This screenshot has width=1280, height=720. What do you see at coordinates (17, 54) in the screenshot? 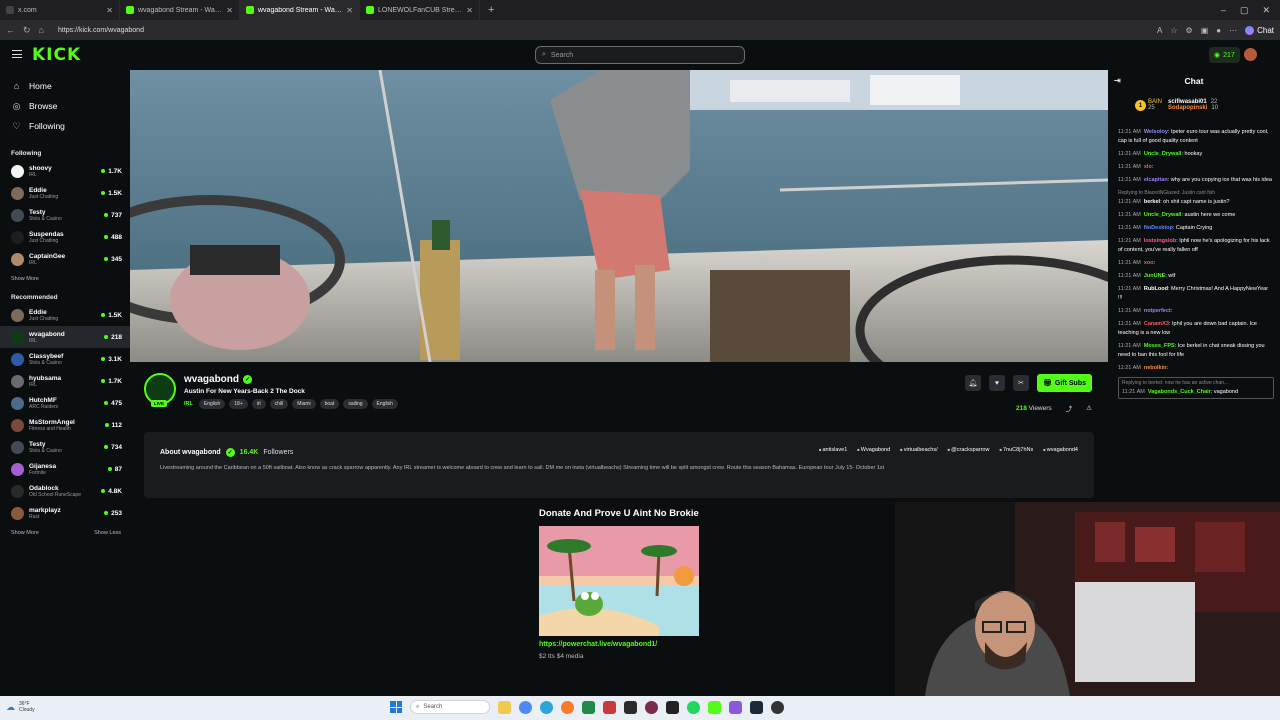
I see `menu-icon` at bounding box center [17, 54].